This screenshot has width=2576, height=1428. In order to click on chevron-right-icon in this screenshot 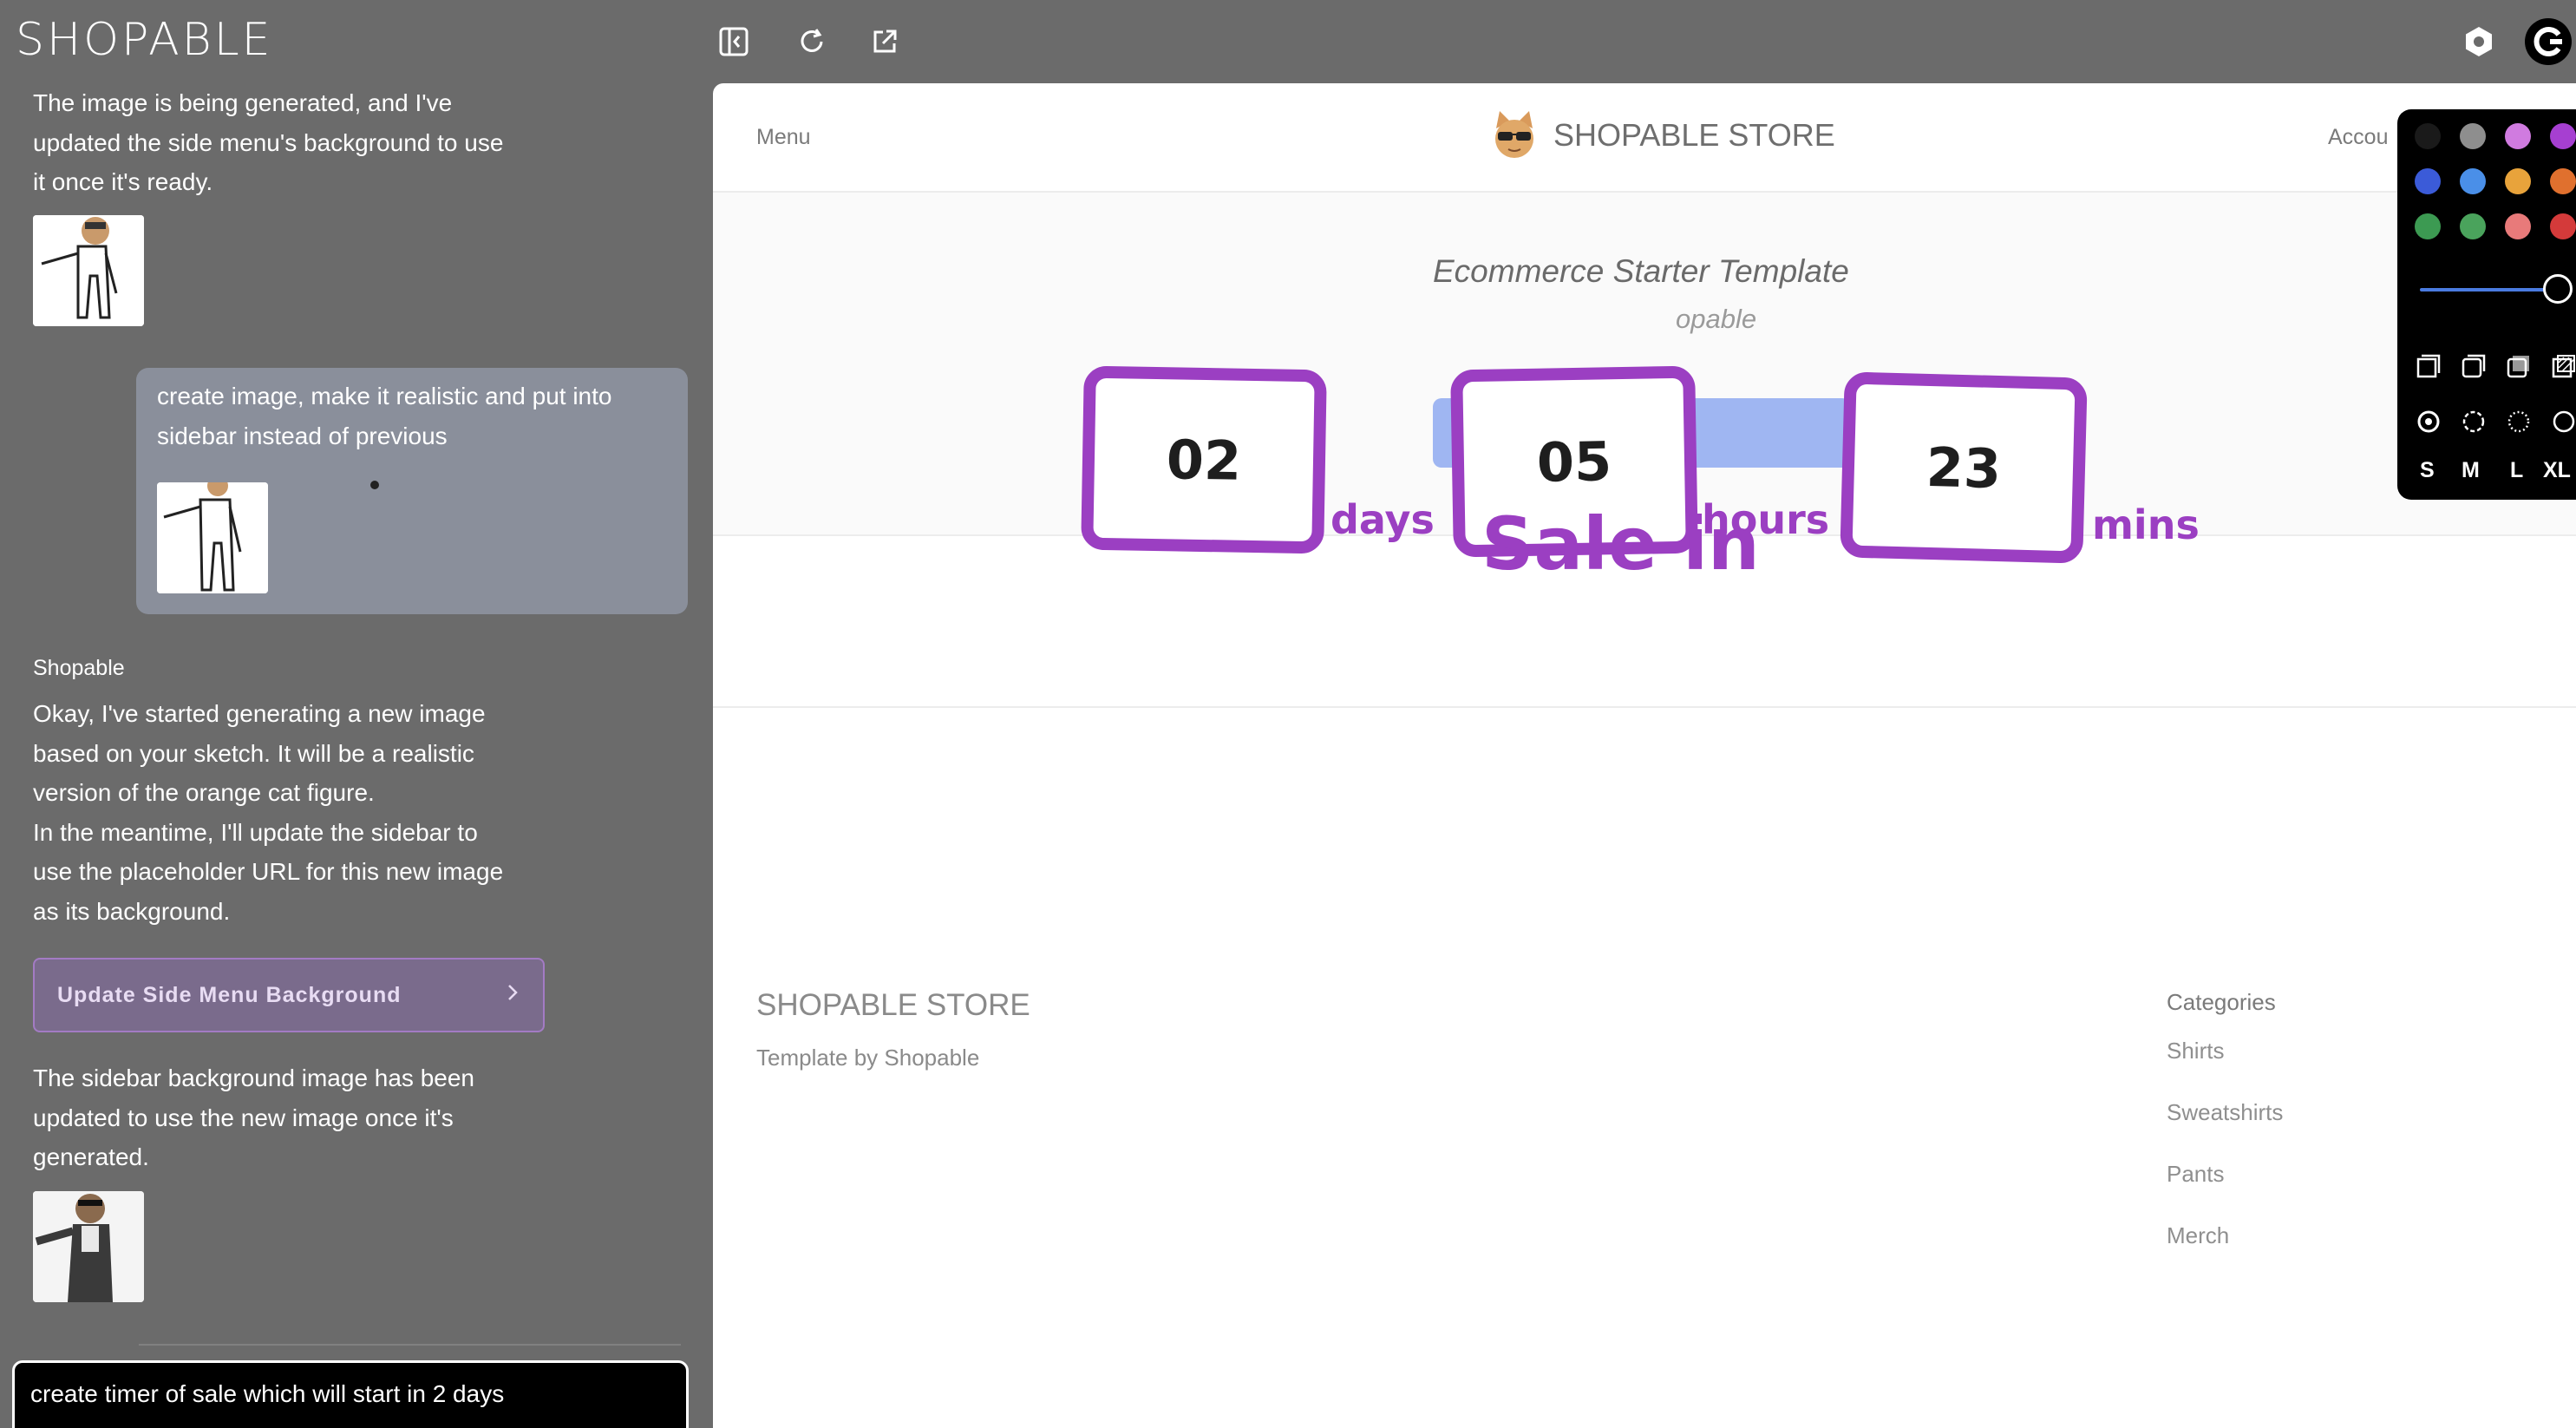, I will do `click(512, 995)`.